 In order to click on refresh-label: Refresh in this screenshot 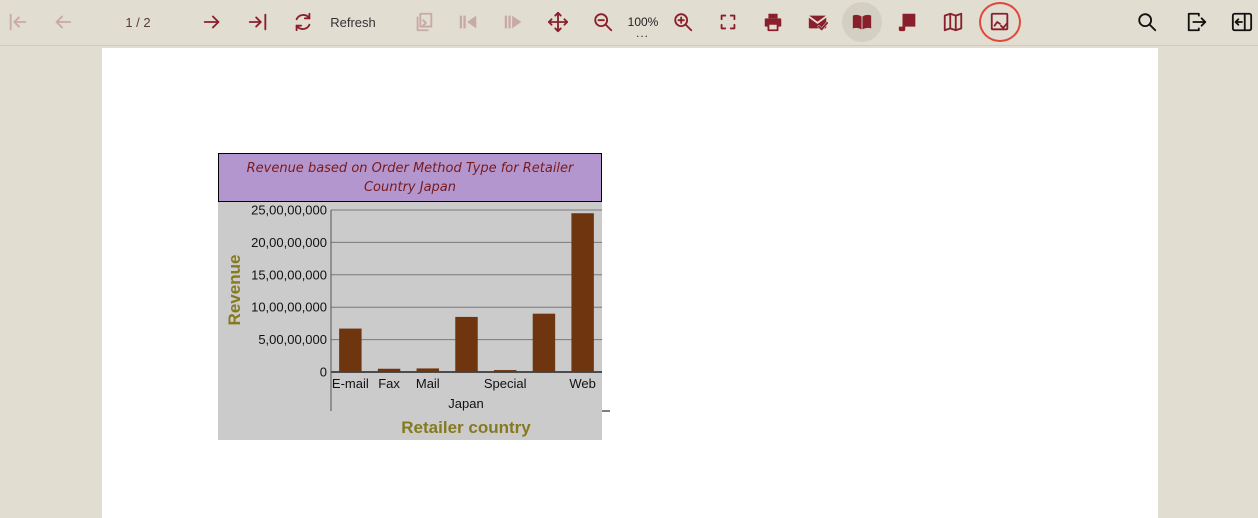, I will do `click(353, 22)`.